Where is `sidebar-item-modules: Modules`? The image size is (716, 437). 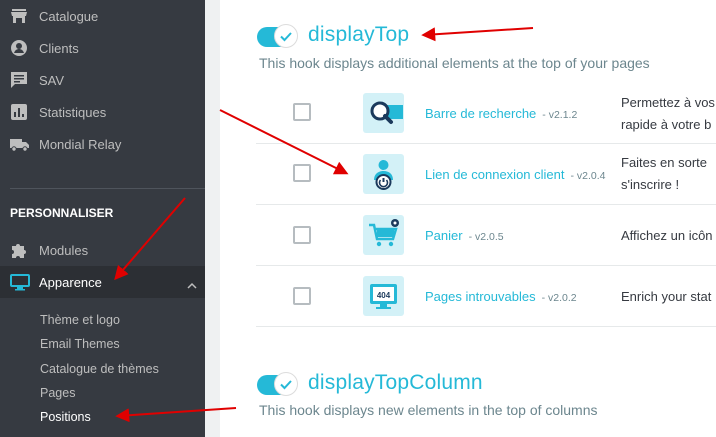 sidebar-item-modules: Modules is located at coordinates (102, 250).